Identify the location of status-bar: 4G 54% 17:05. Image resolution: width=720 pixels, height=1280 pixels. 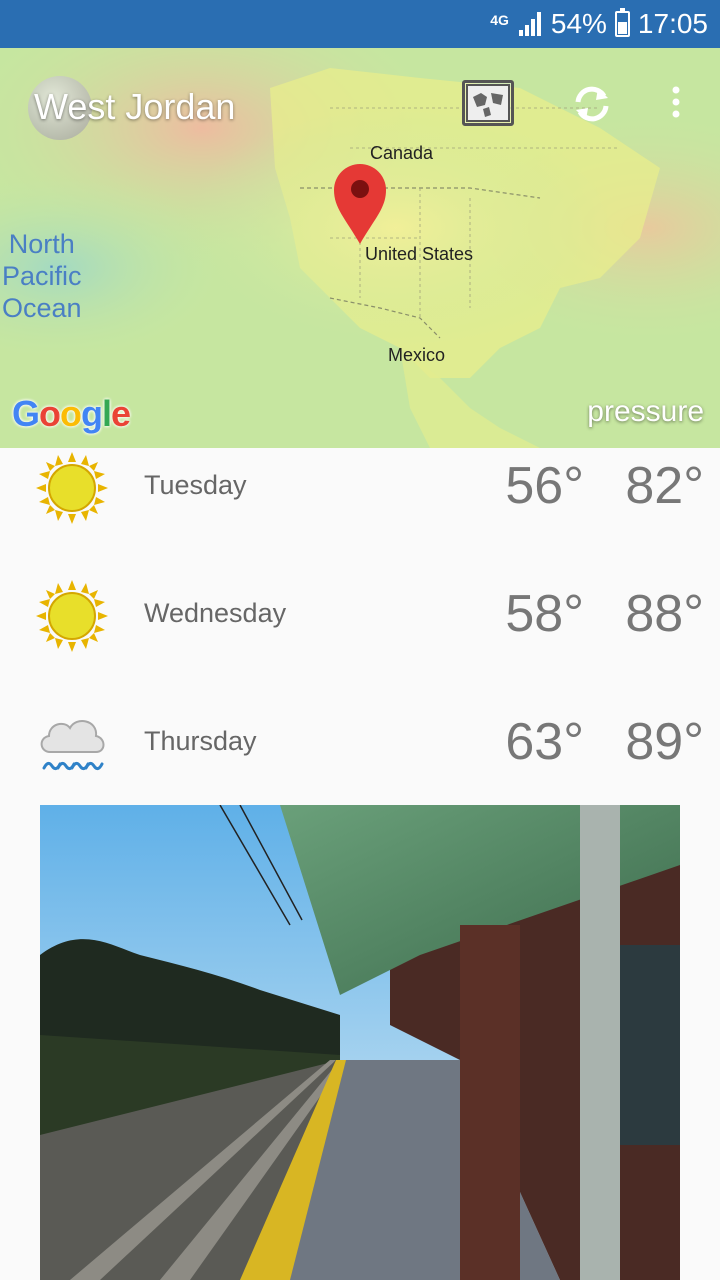
(360, 24).